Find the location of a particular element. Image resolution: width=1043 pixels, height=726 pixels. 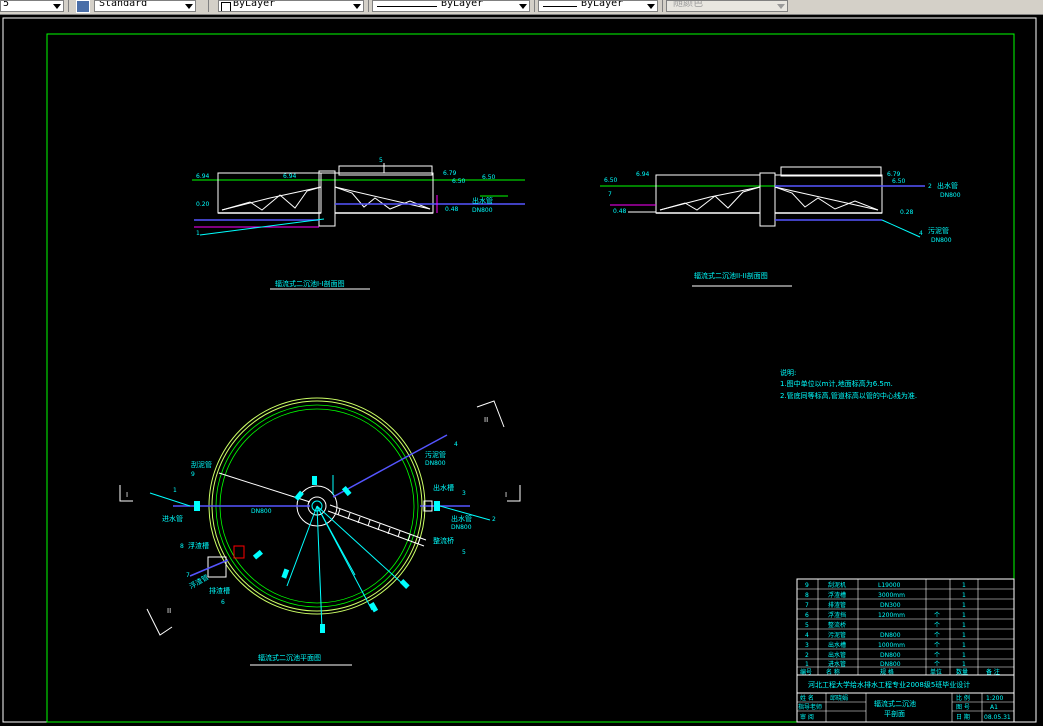

plot-style-dropdown: 随颜色 is located at coordinates (727, 6).